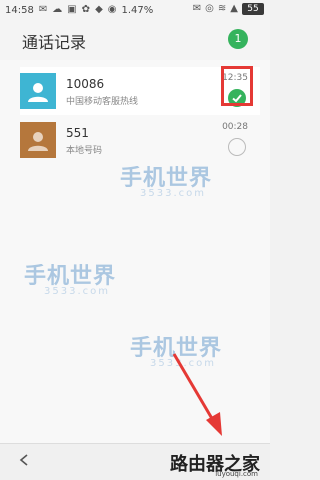  I want to click on selected-count-badge: 1, so click(238, 39).